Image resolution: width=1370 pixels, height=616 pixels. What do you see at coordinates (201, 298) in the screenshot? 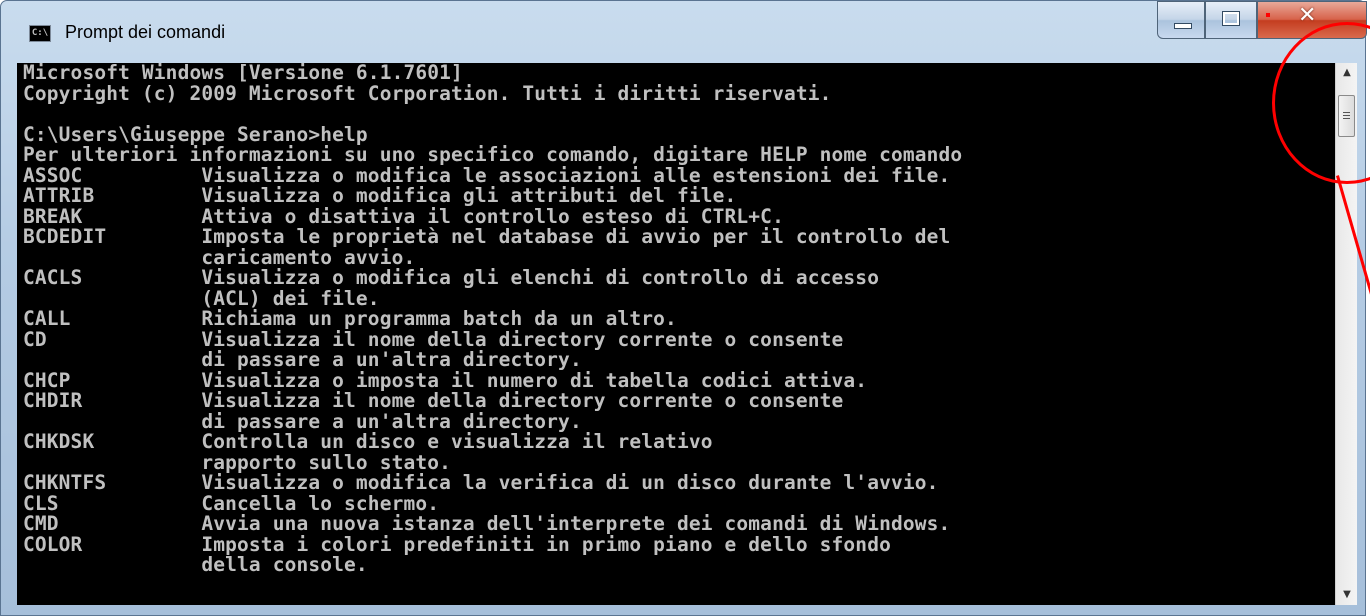
I see `console-line: (ACL) dei file.` at bounding box center [201, 298].